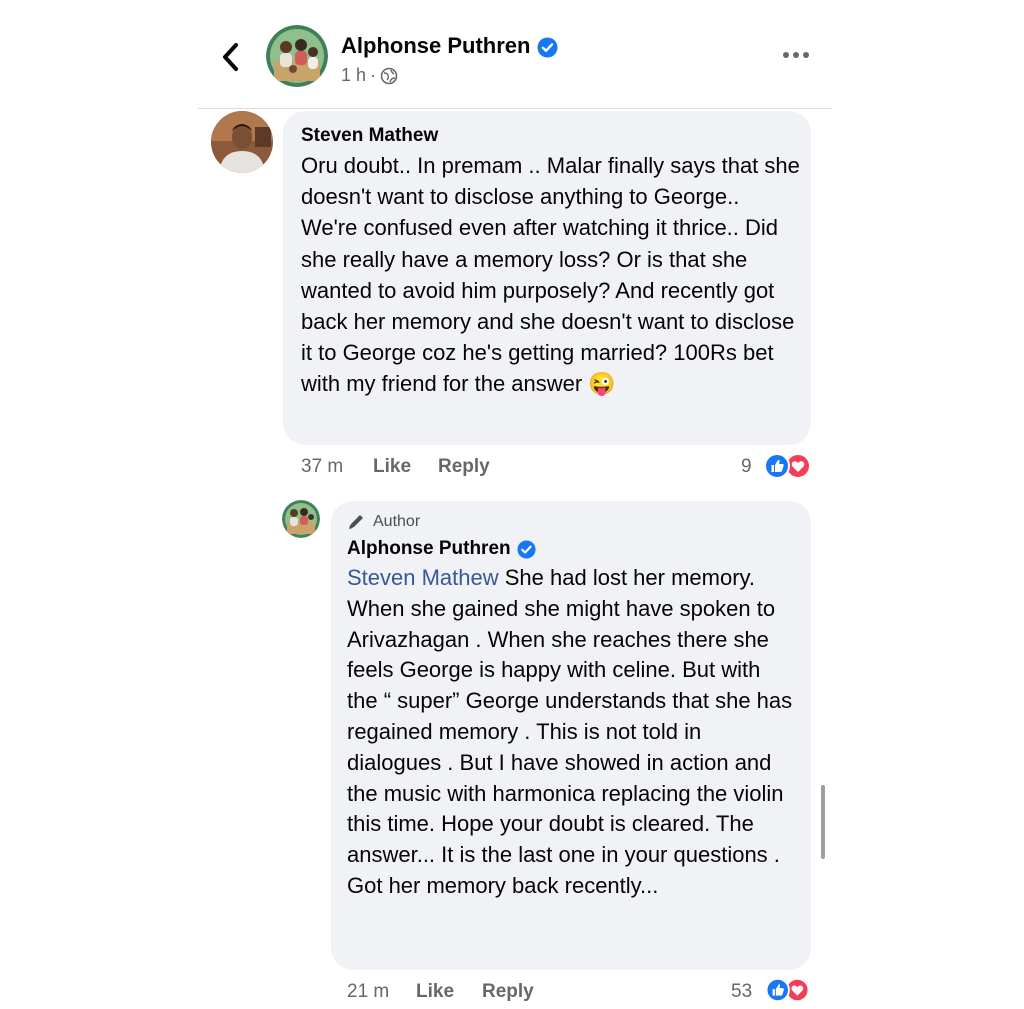 Image resolution: width=1024 pixels, height=1009 pixels. Describe the element at coordinates (397, 521) in the screenshot. I see `author-badge-label: Author` at that location.